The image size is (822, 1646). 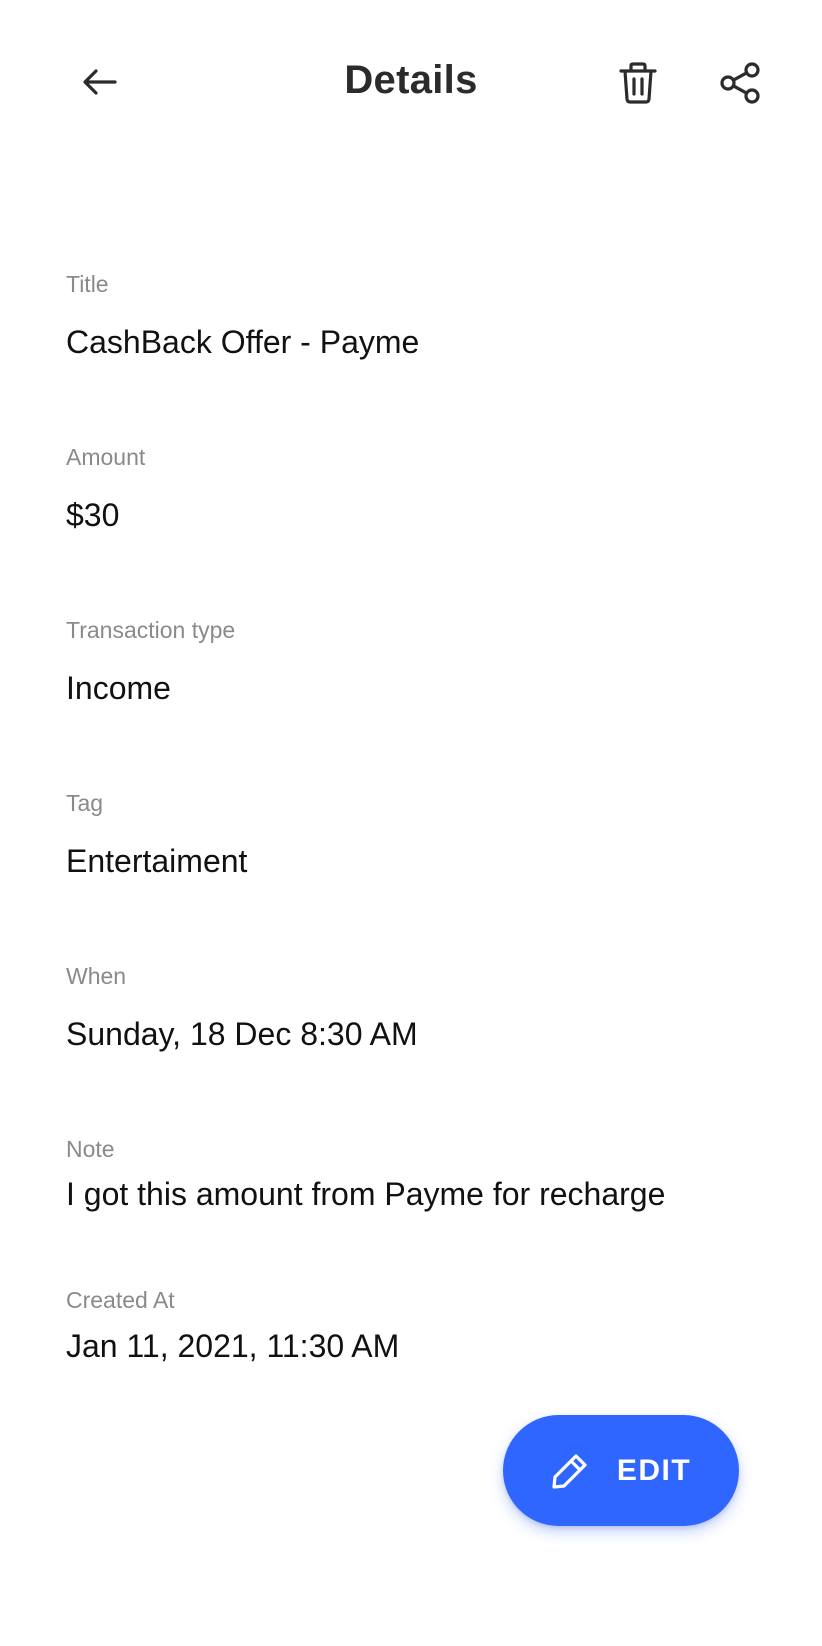 I want to click on amount-label: Amount, so click(x=106, y=457).